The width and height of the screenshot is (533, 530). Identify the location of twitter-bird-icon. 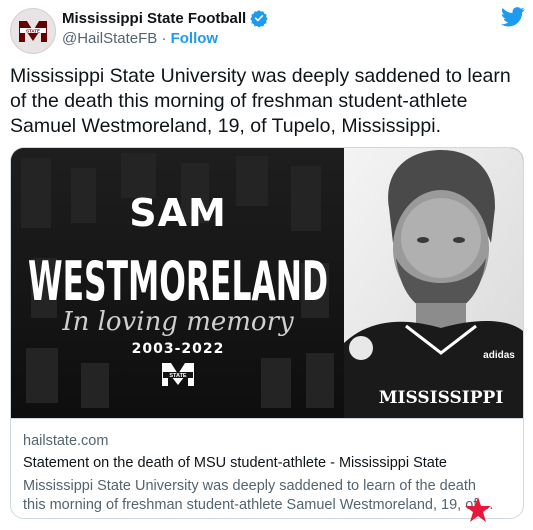
(513, 17).